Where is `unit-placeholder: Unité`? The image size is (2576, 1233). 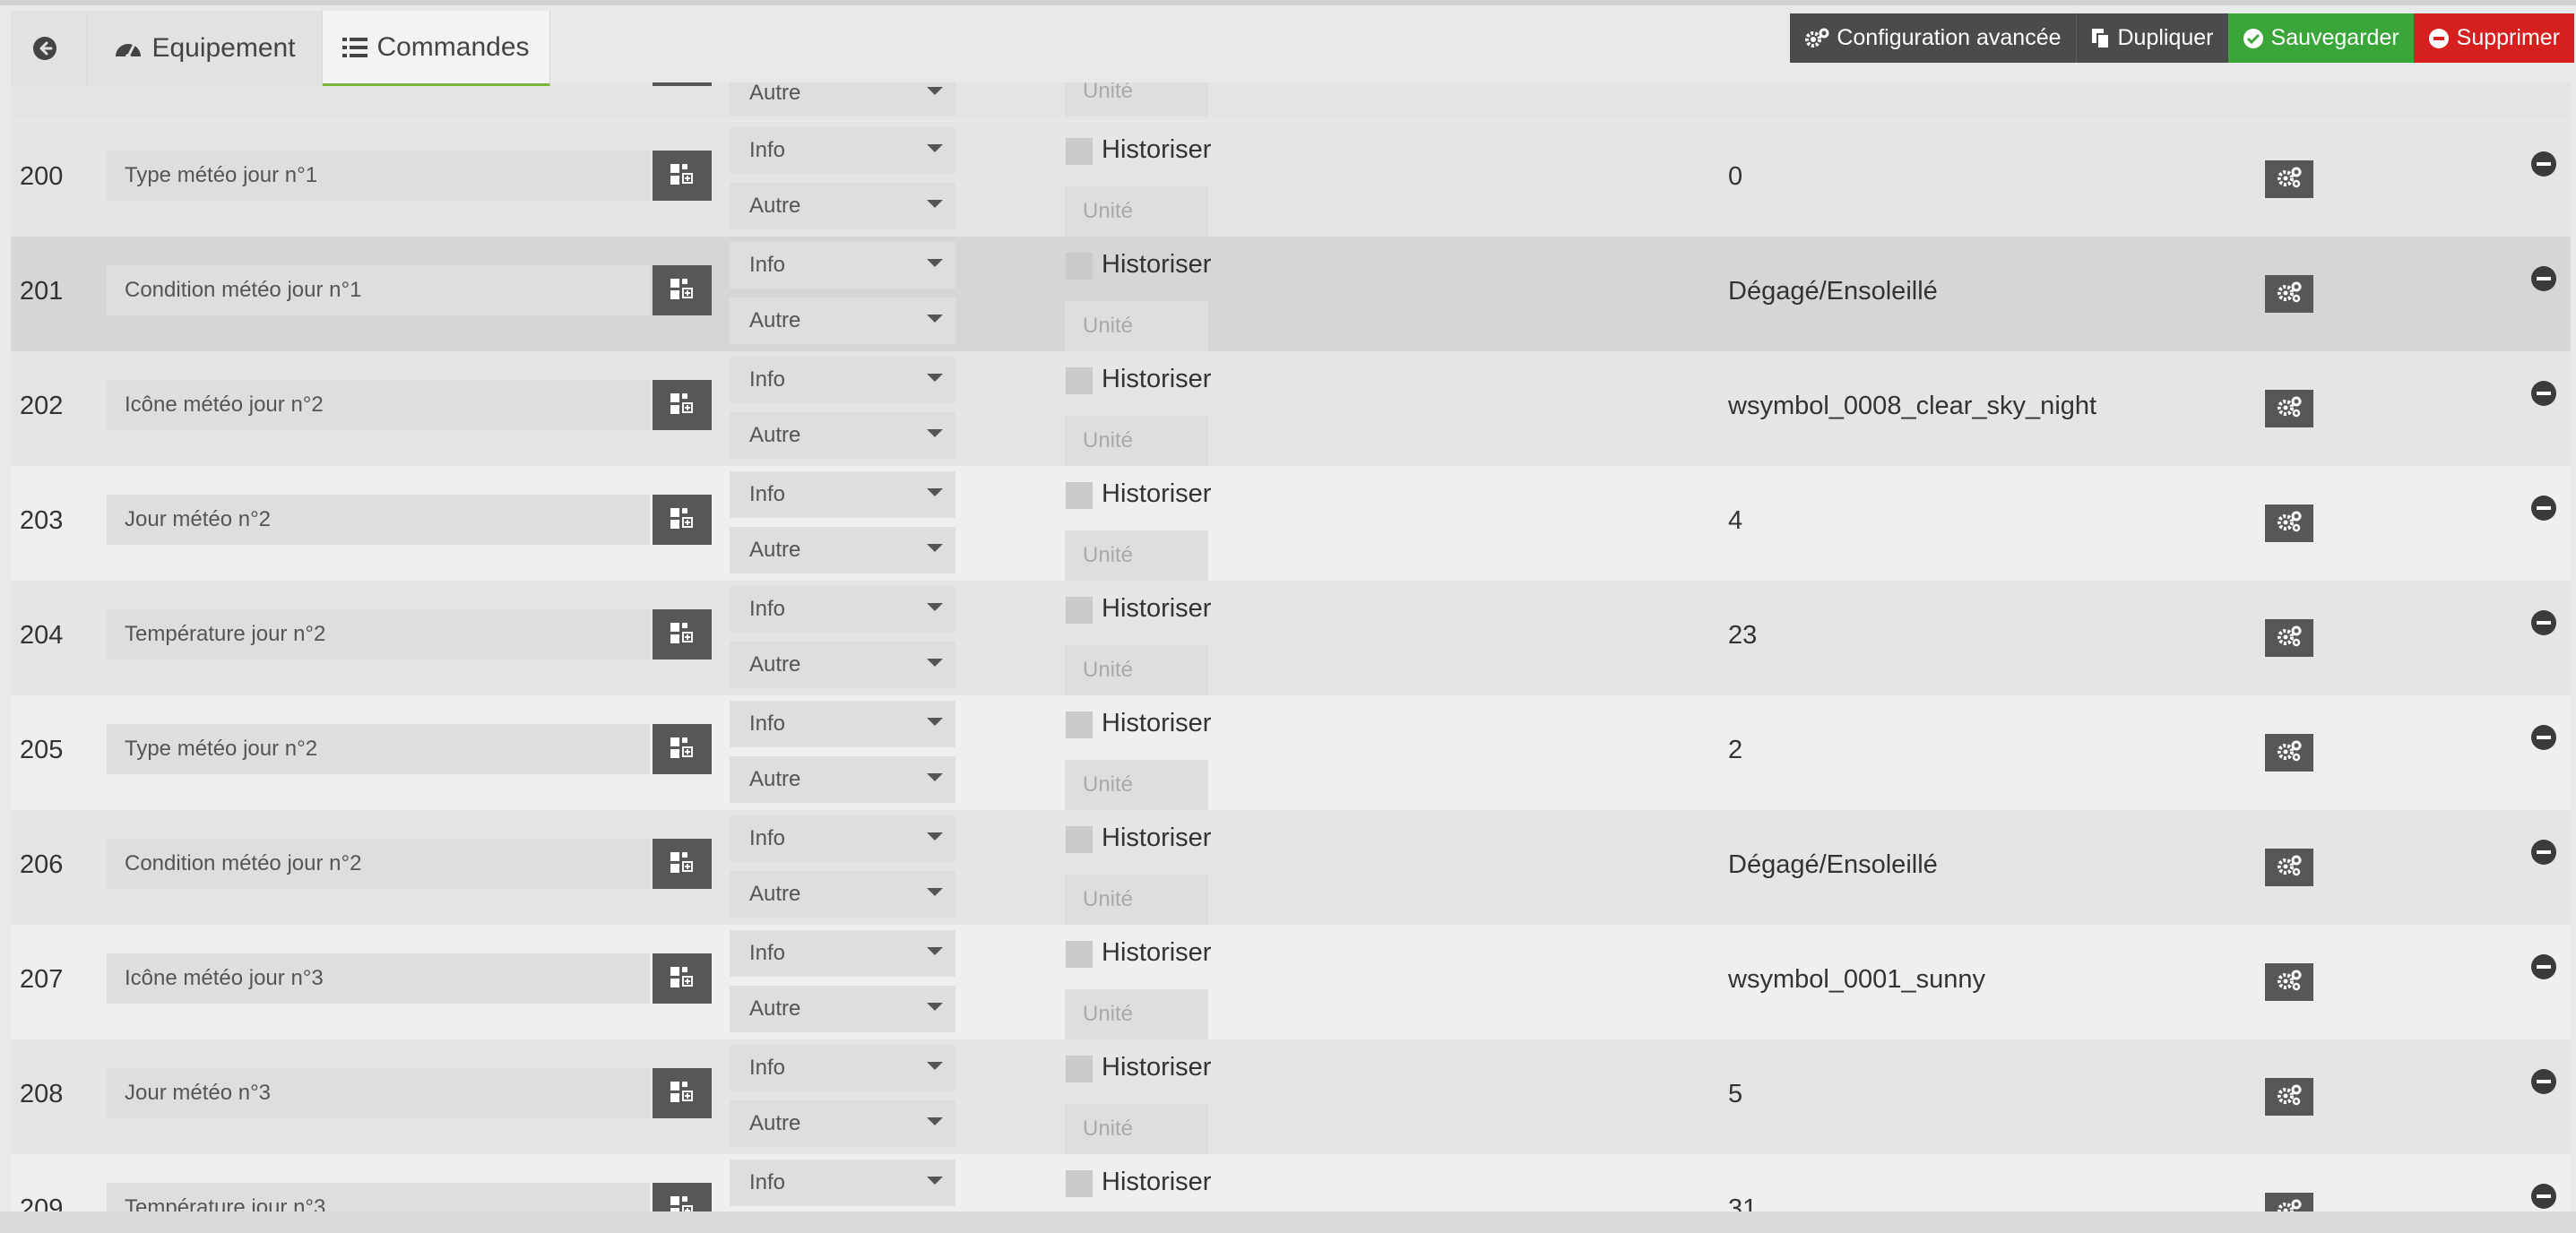
unit-placeholder: Unité is located at coordinates (1108, 440).